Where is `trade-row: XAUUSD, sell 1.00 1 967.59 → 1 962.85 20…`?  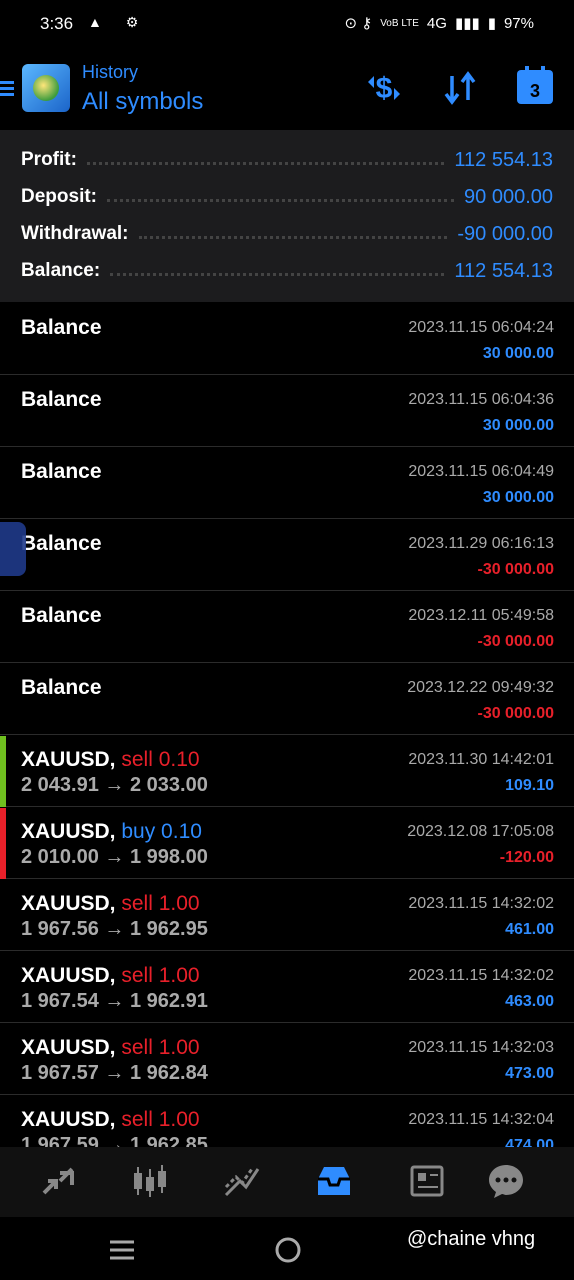
trade-row: XAUUSD, sell 1.00 1 967.59 → 1 962.85 20… is located at coordinates (287, 1121).